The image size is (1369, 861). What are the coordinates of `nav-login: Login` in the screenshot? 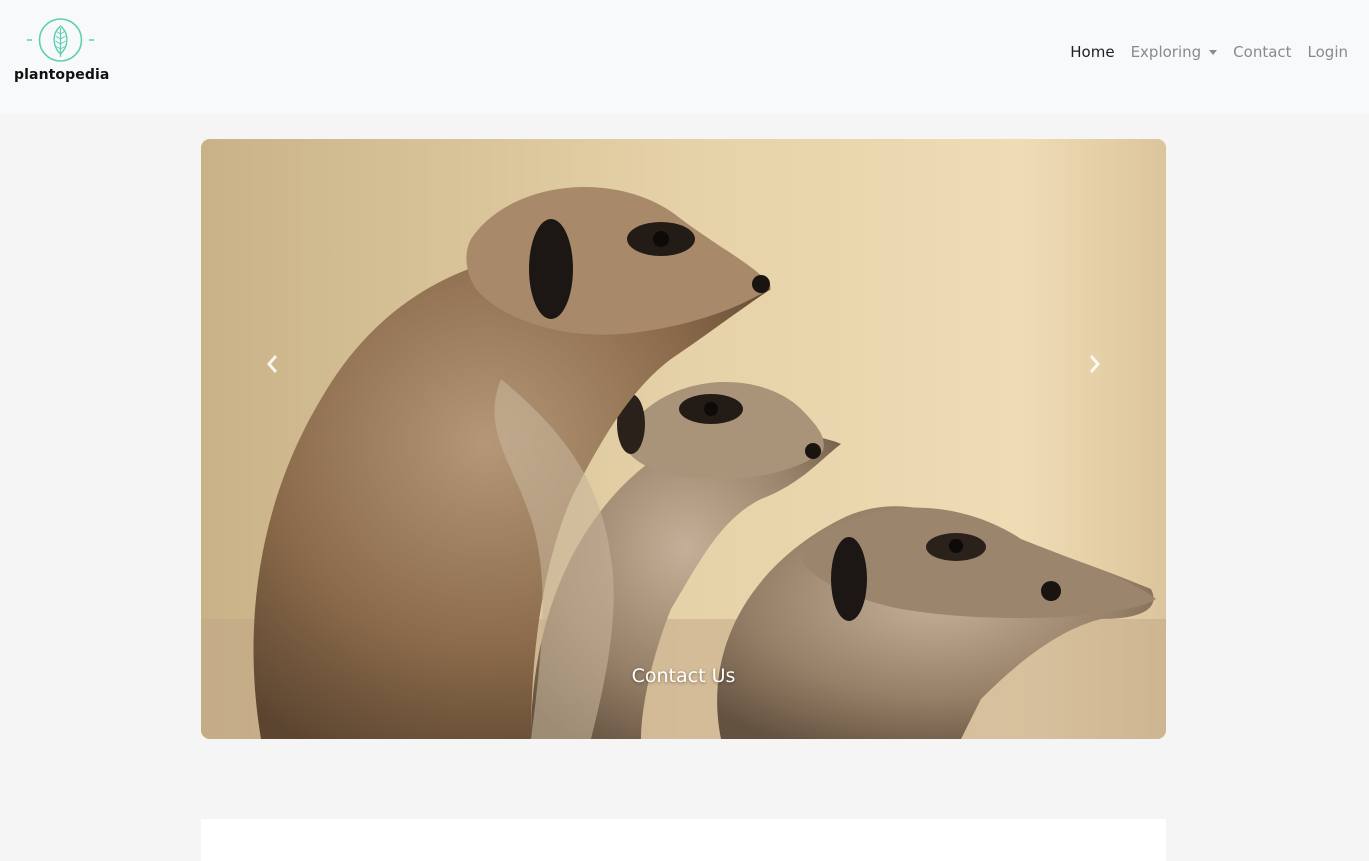 It's located at (1328, 52).